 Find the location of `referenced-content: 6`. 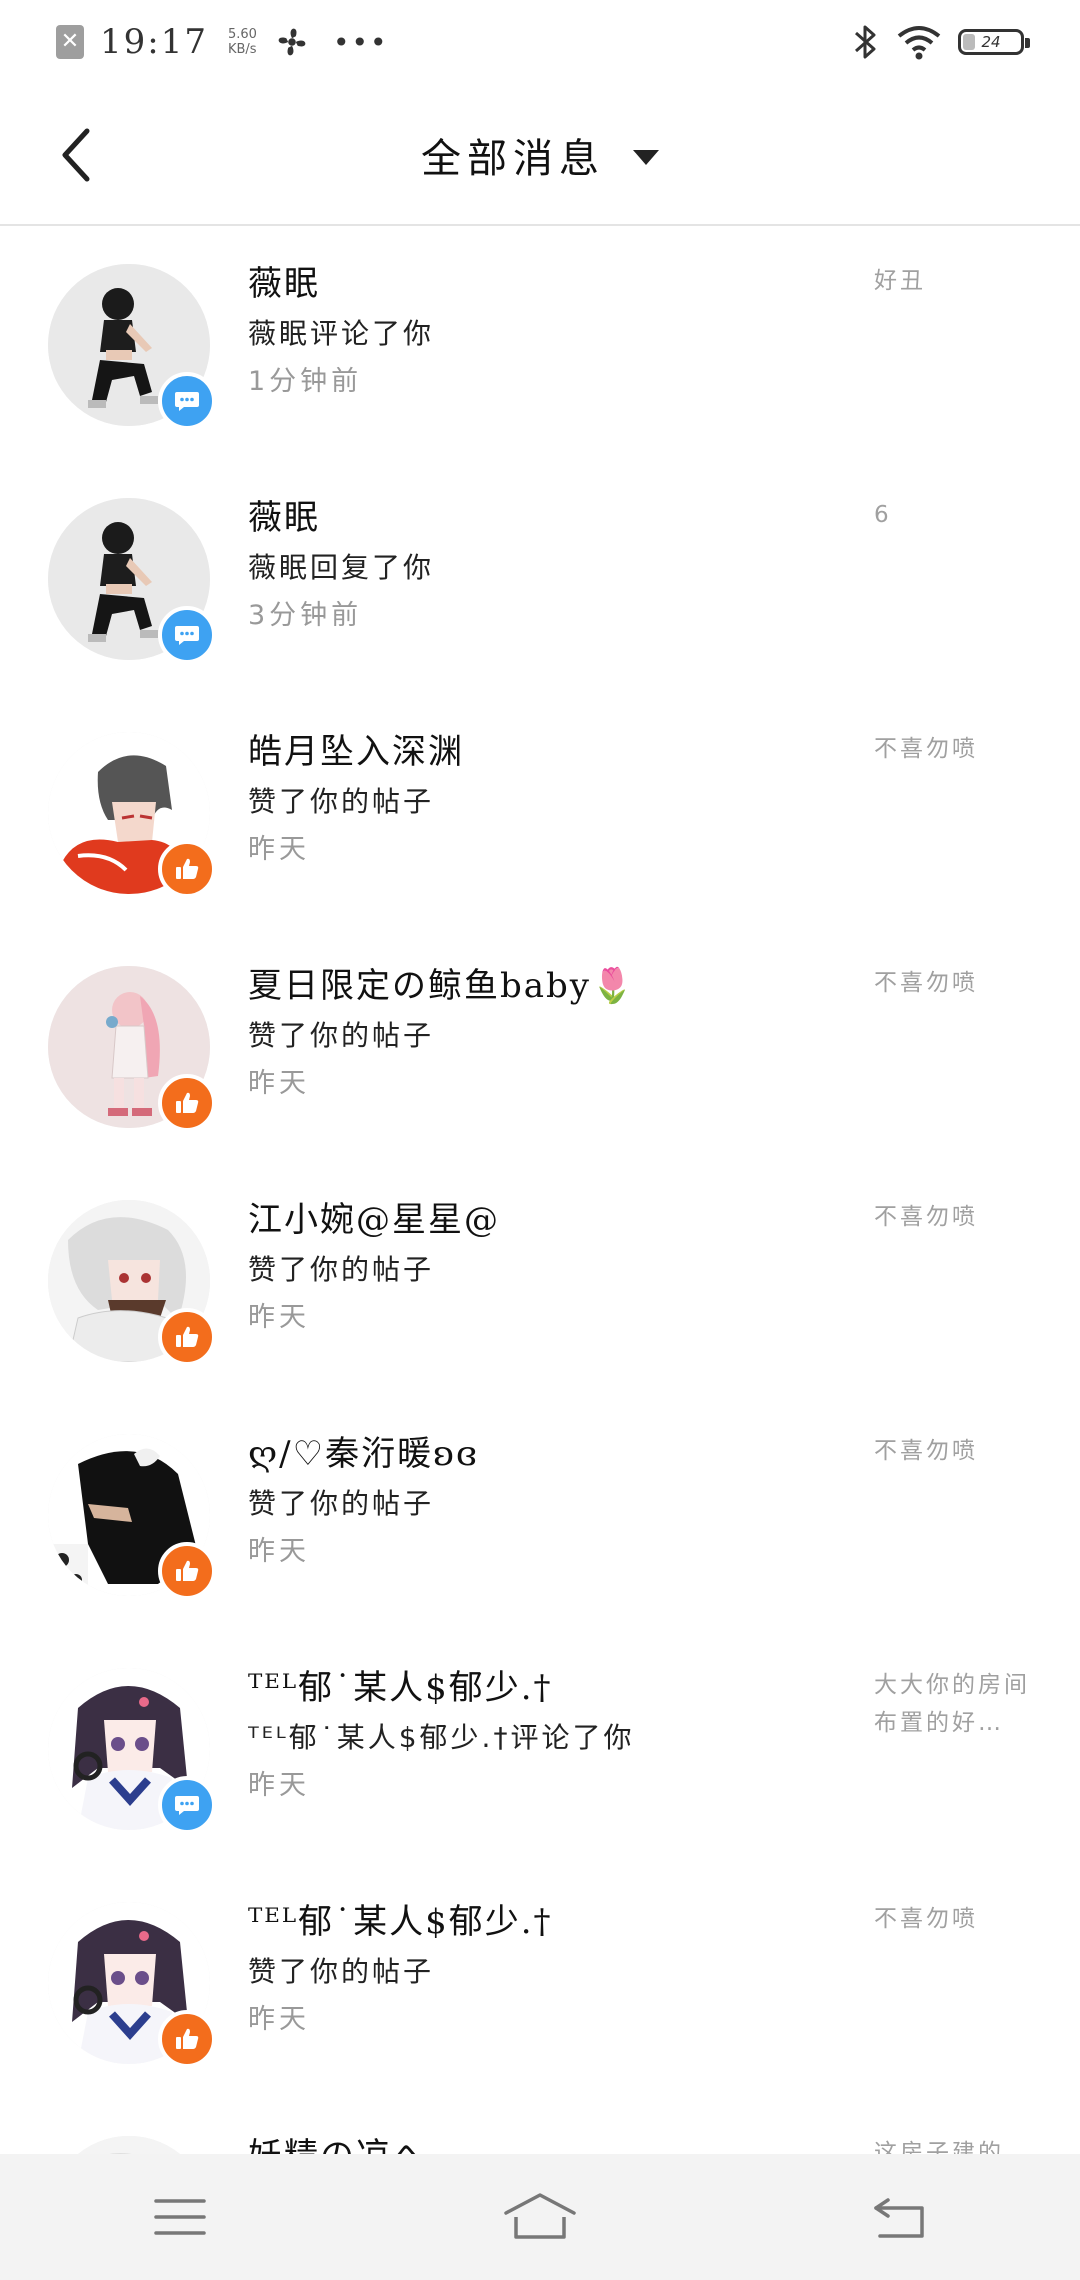

referenced-content: 6 is located at coordinates (883, 515).